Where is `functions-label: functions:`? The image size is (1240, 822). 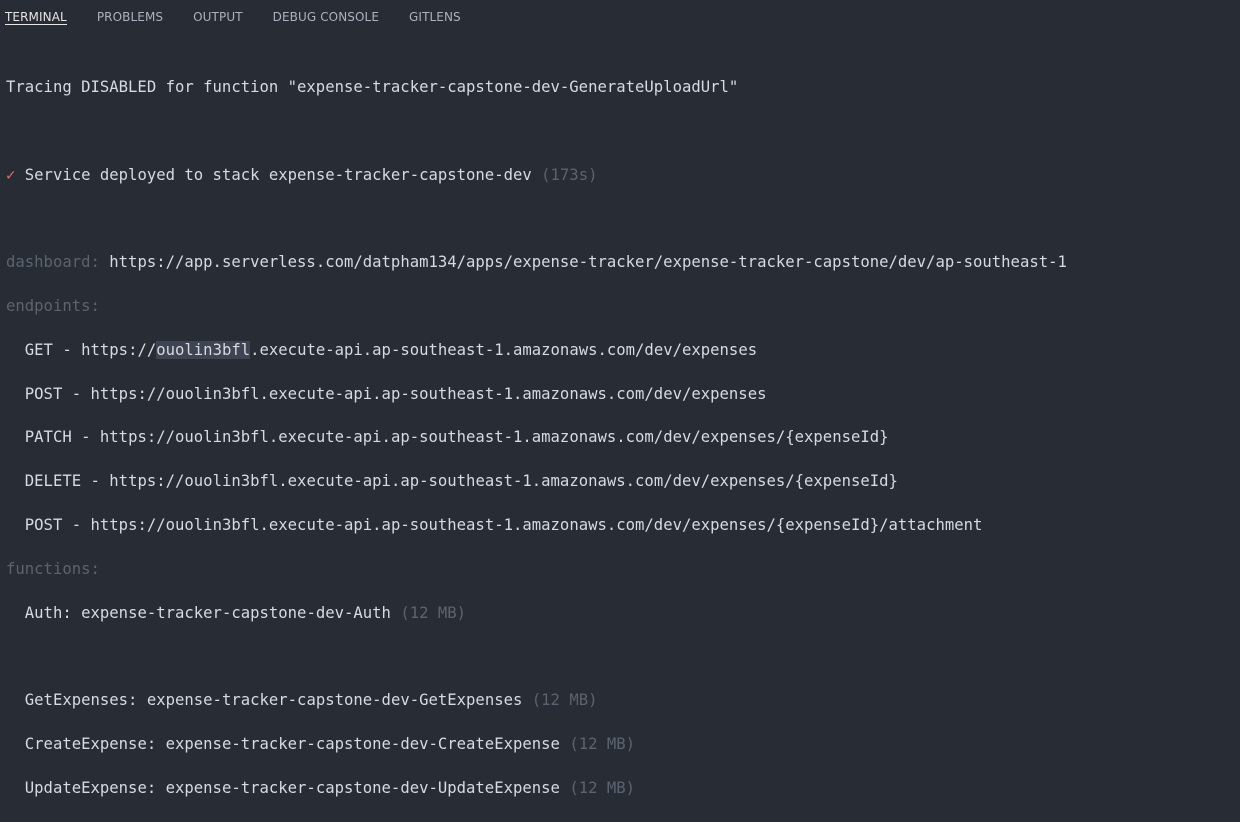 functions-label: functions: is located at coordinates (53, 568).